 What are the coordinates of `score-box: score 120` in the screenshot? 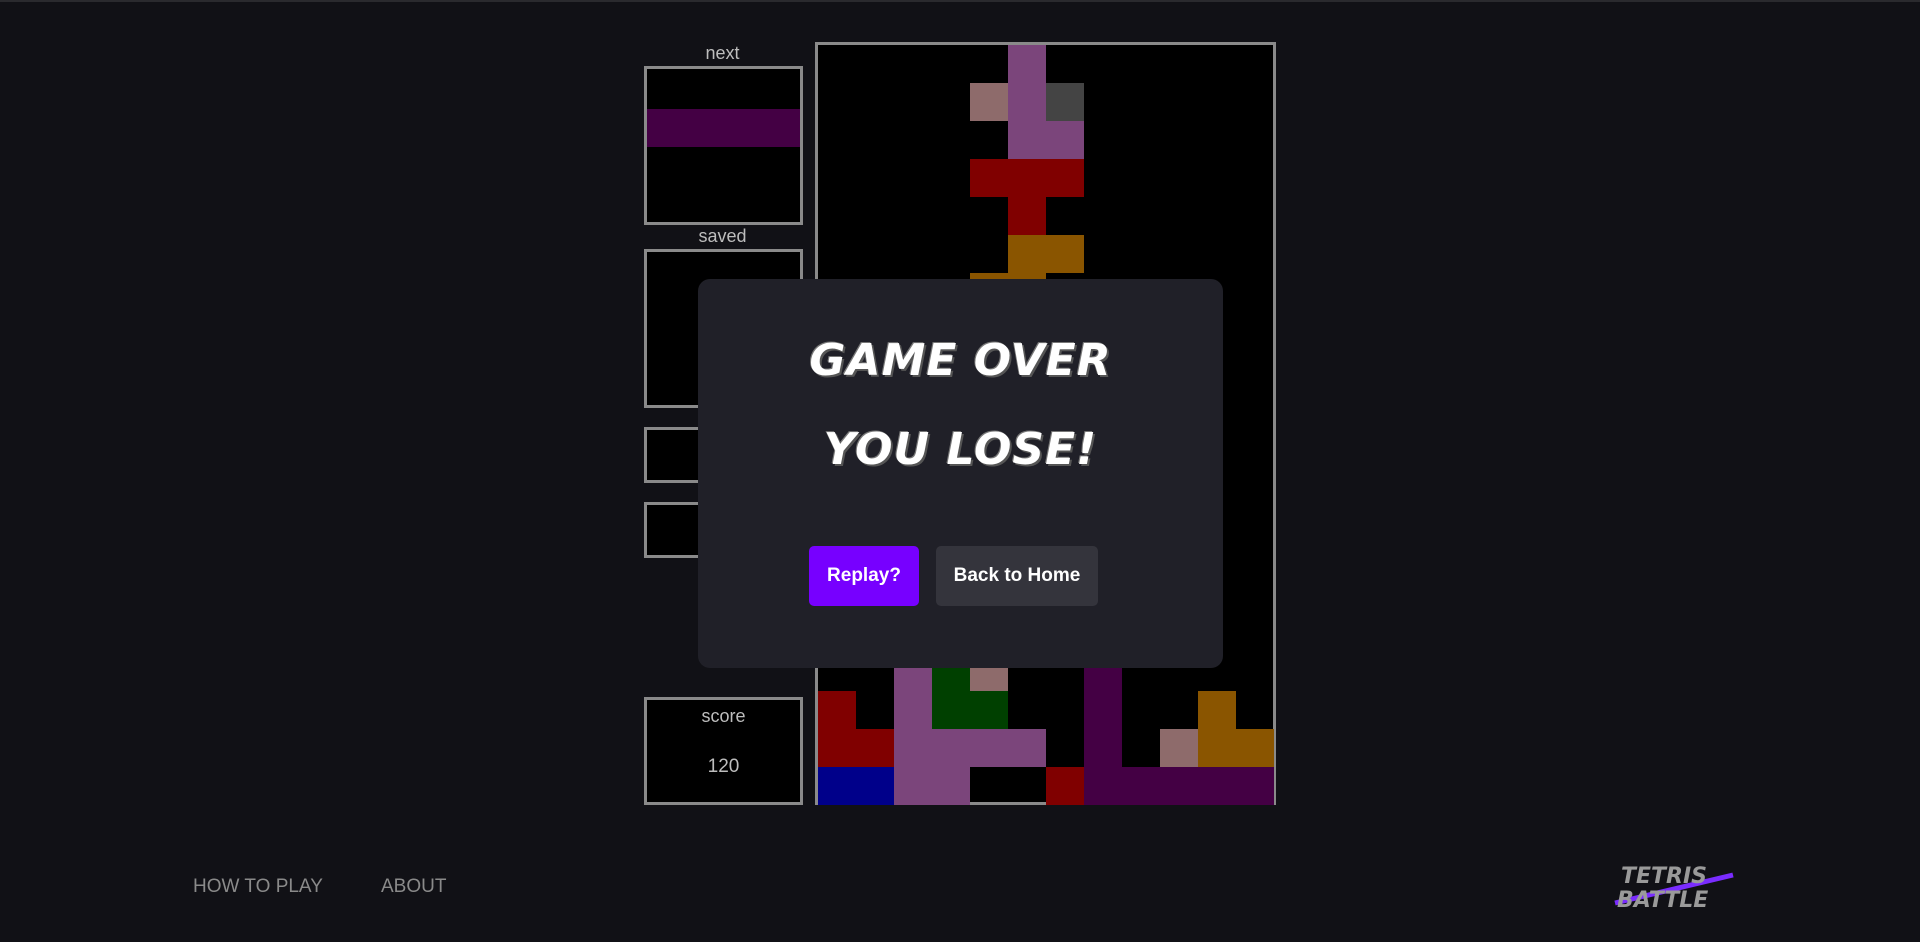 It's located at (723, 751).